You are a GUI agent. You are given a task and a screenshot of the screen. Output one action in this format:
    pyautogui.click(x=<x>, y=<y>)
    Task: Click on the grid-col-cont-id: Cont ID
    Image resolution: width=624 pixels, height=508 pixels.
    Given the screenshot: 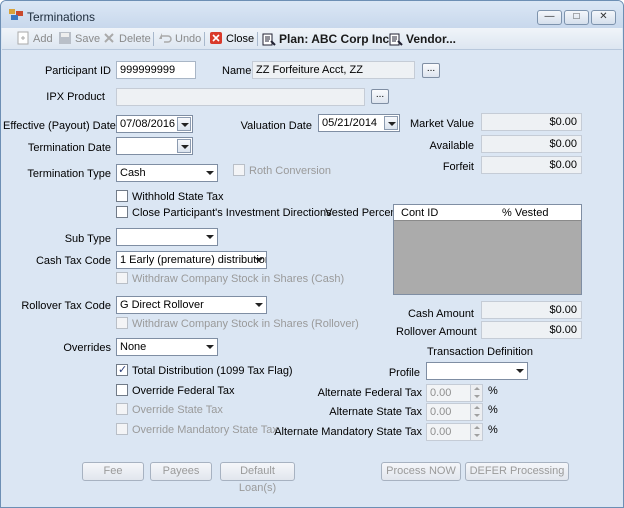 What is the action you would take?
    pyautogui.click(x=419, y=213)
    